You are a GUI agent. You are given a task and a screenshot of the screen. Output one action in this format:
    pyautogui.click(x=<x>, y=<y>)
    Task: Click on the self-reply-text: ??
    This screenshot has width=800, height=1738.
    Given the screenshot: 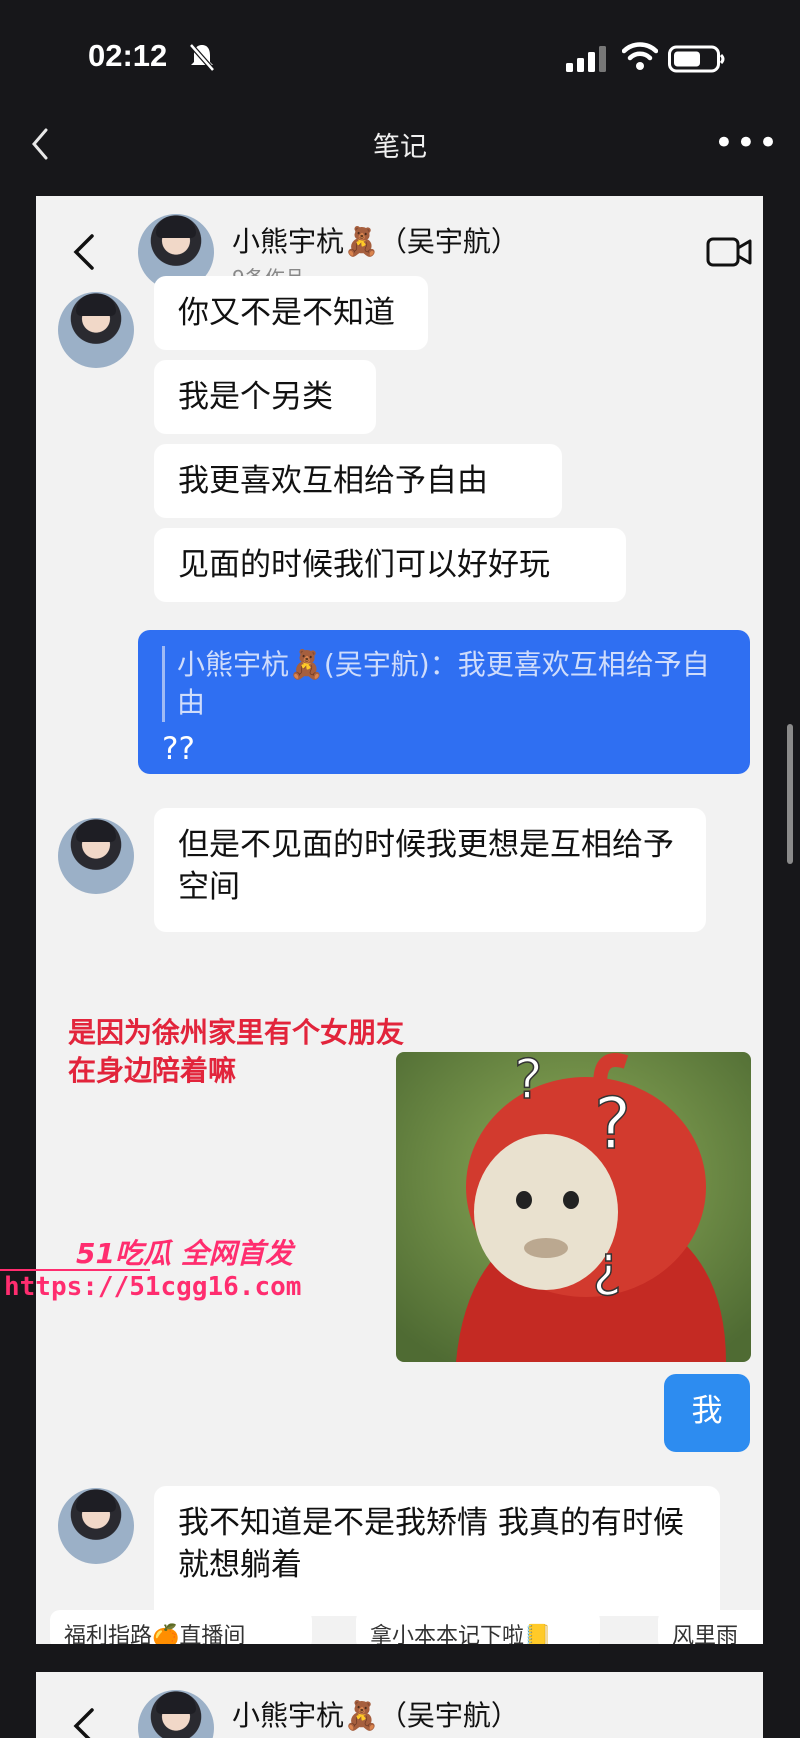 What is the action you would take?
    pyautogui.click(x=178, y=749)
    